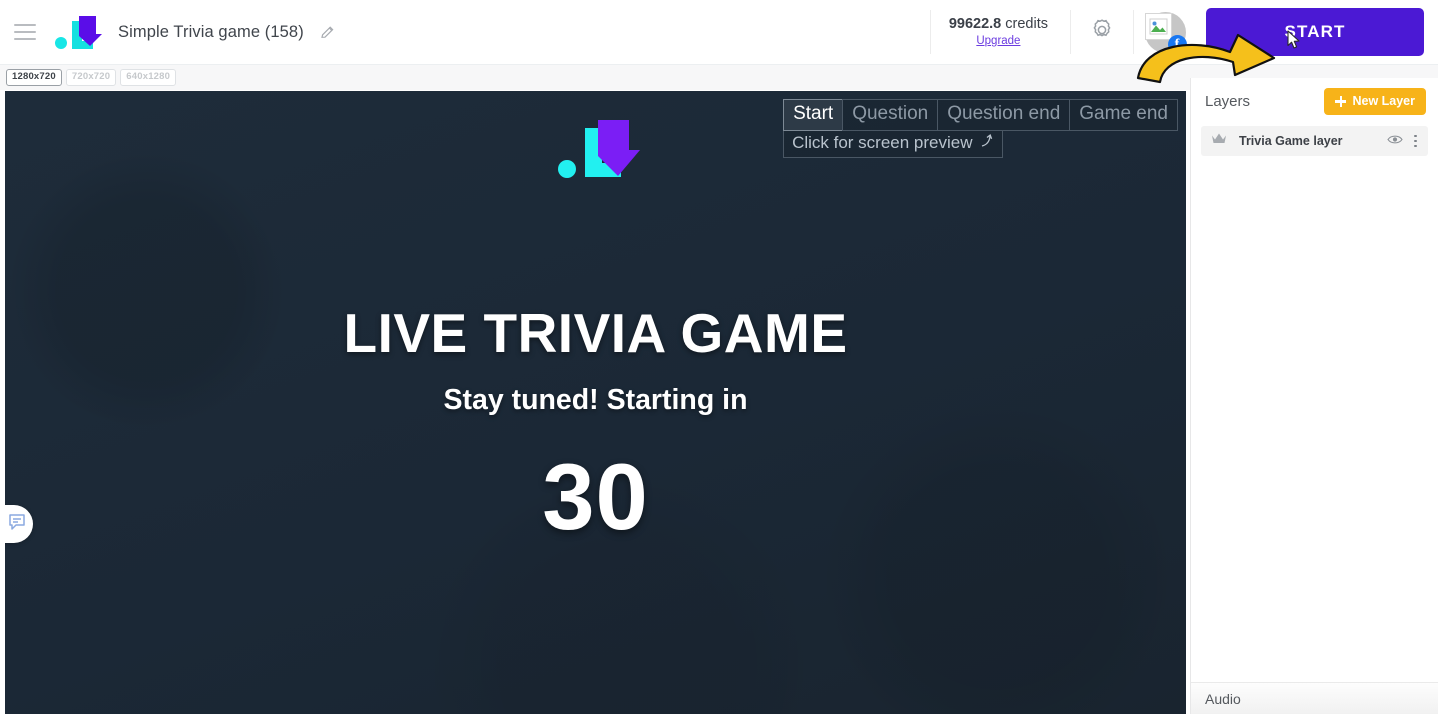 This screenshot has width=1438, height=714. Describe the element at coordinates (1123, 115) in the screenshot. I see `tab-game-end: Game end` at that location.